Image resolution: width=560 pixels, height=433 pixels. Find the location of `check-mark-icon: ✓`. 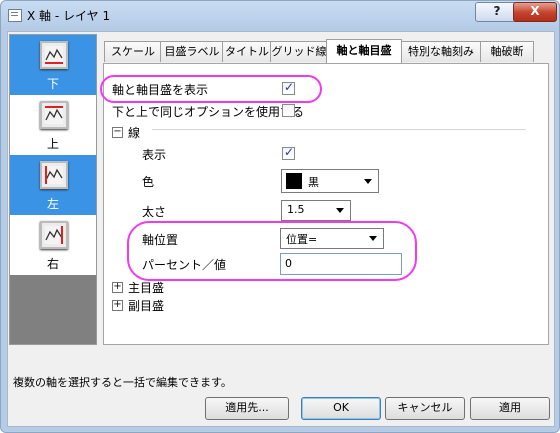

check-mark-icon: ✓ is located at coordinates (289, 152).